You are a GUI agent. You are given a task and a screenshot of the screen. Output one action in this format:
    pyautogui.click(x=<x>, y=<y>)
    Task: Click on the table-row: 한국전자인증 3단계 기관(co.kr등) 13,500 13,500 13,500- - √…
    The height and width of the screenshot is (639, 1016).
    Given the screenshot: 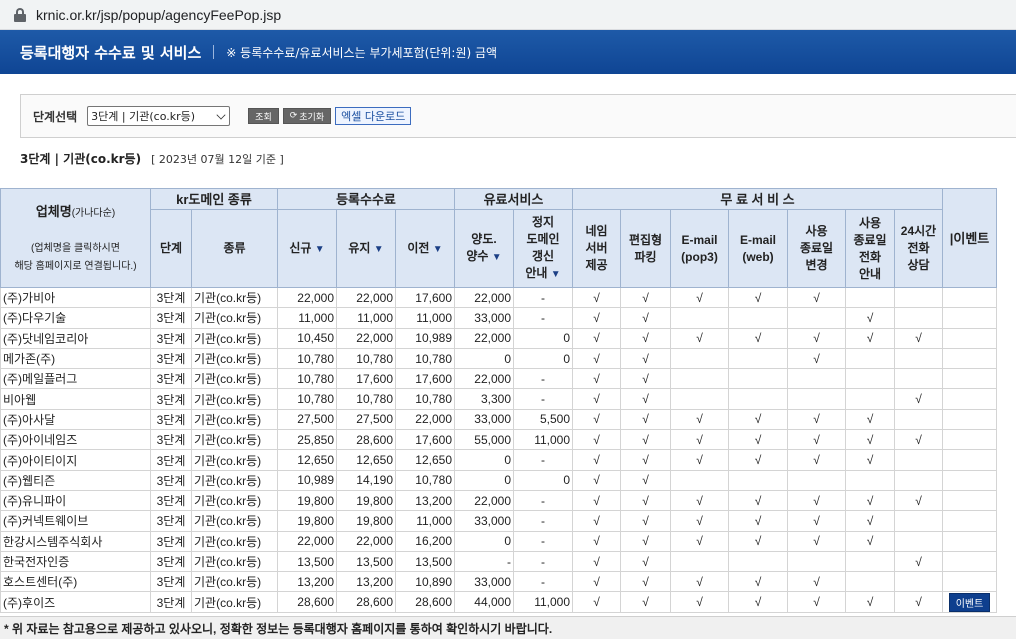 What is the action you would take?
    pyautogui.click(x=498, y=561)
    